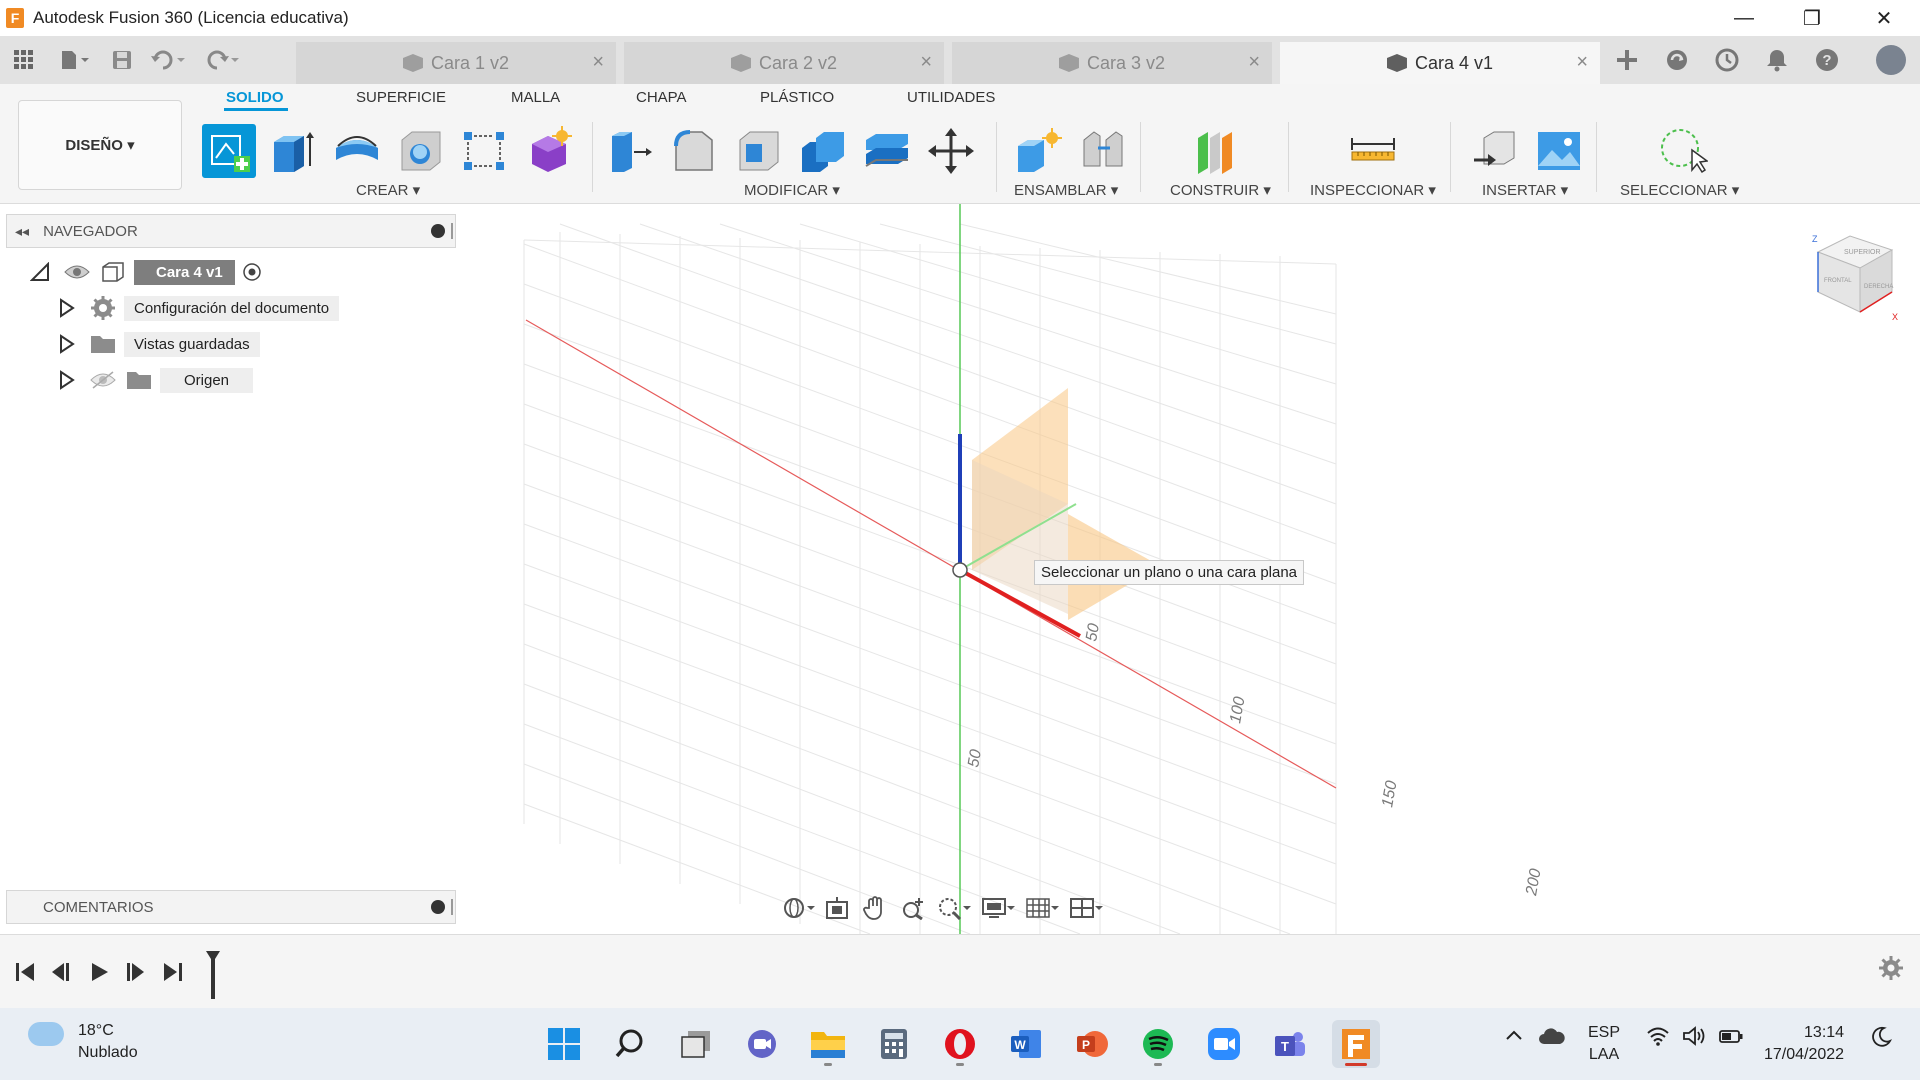 This screenshot has height=1080, width=1920. Describe the element at coordinates (100, 145) in the screenshot. I see `workspace-selector: DISEÑO ▾` at that location.